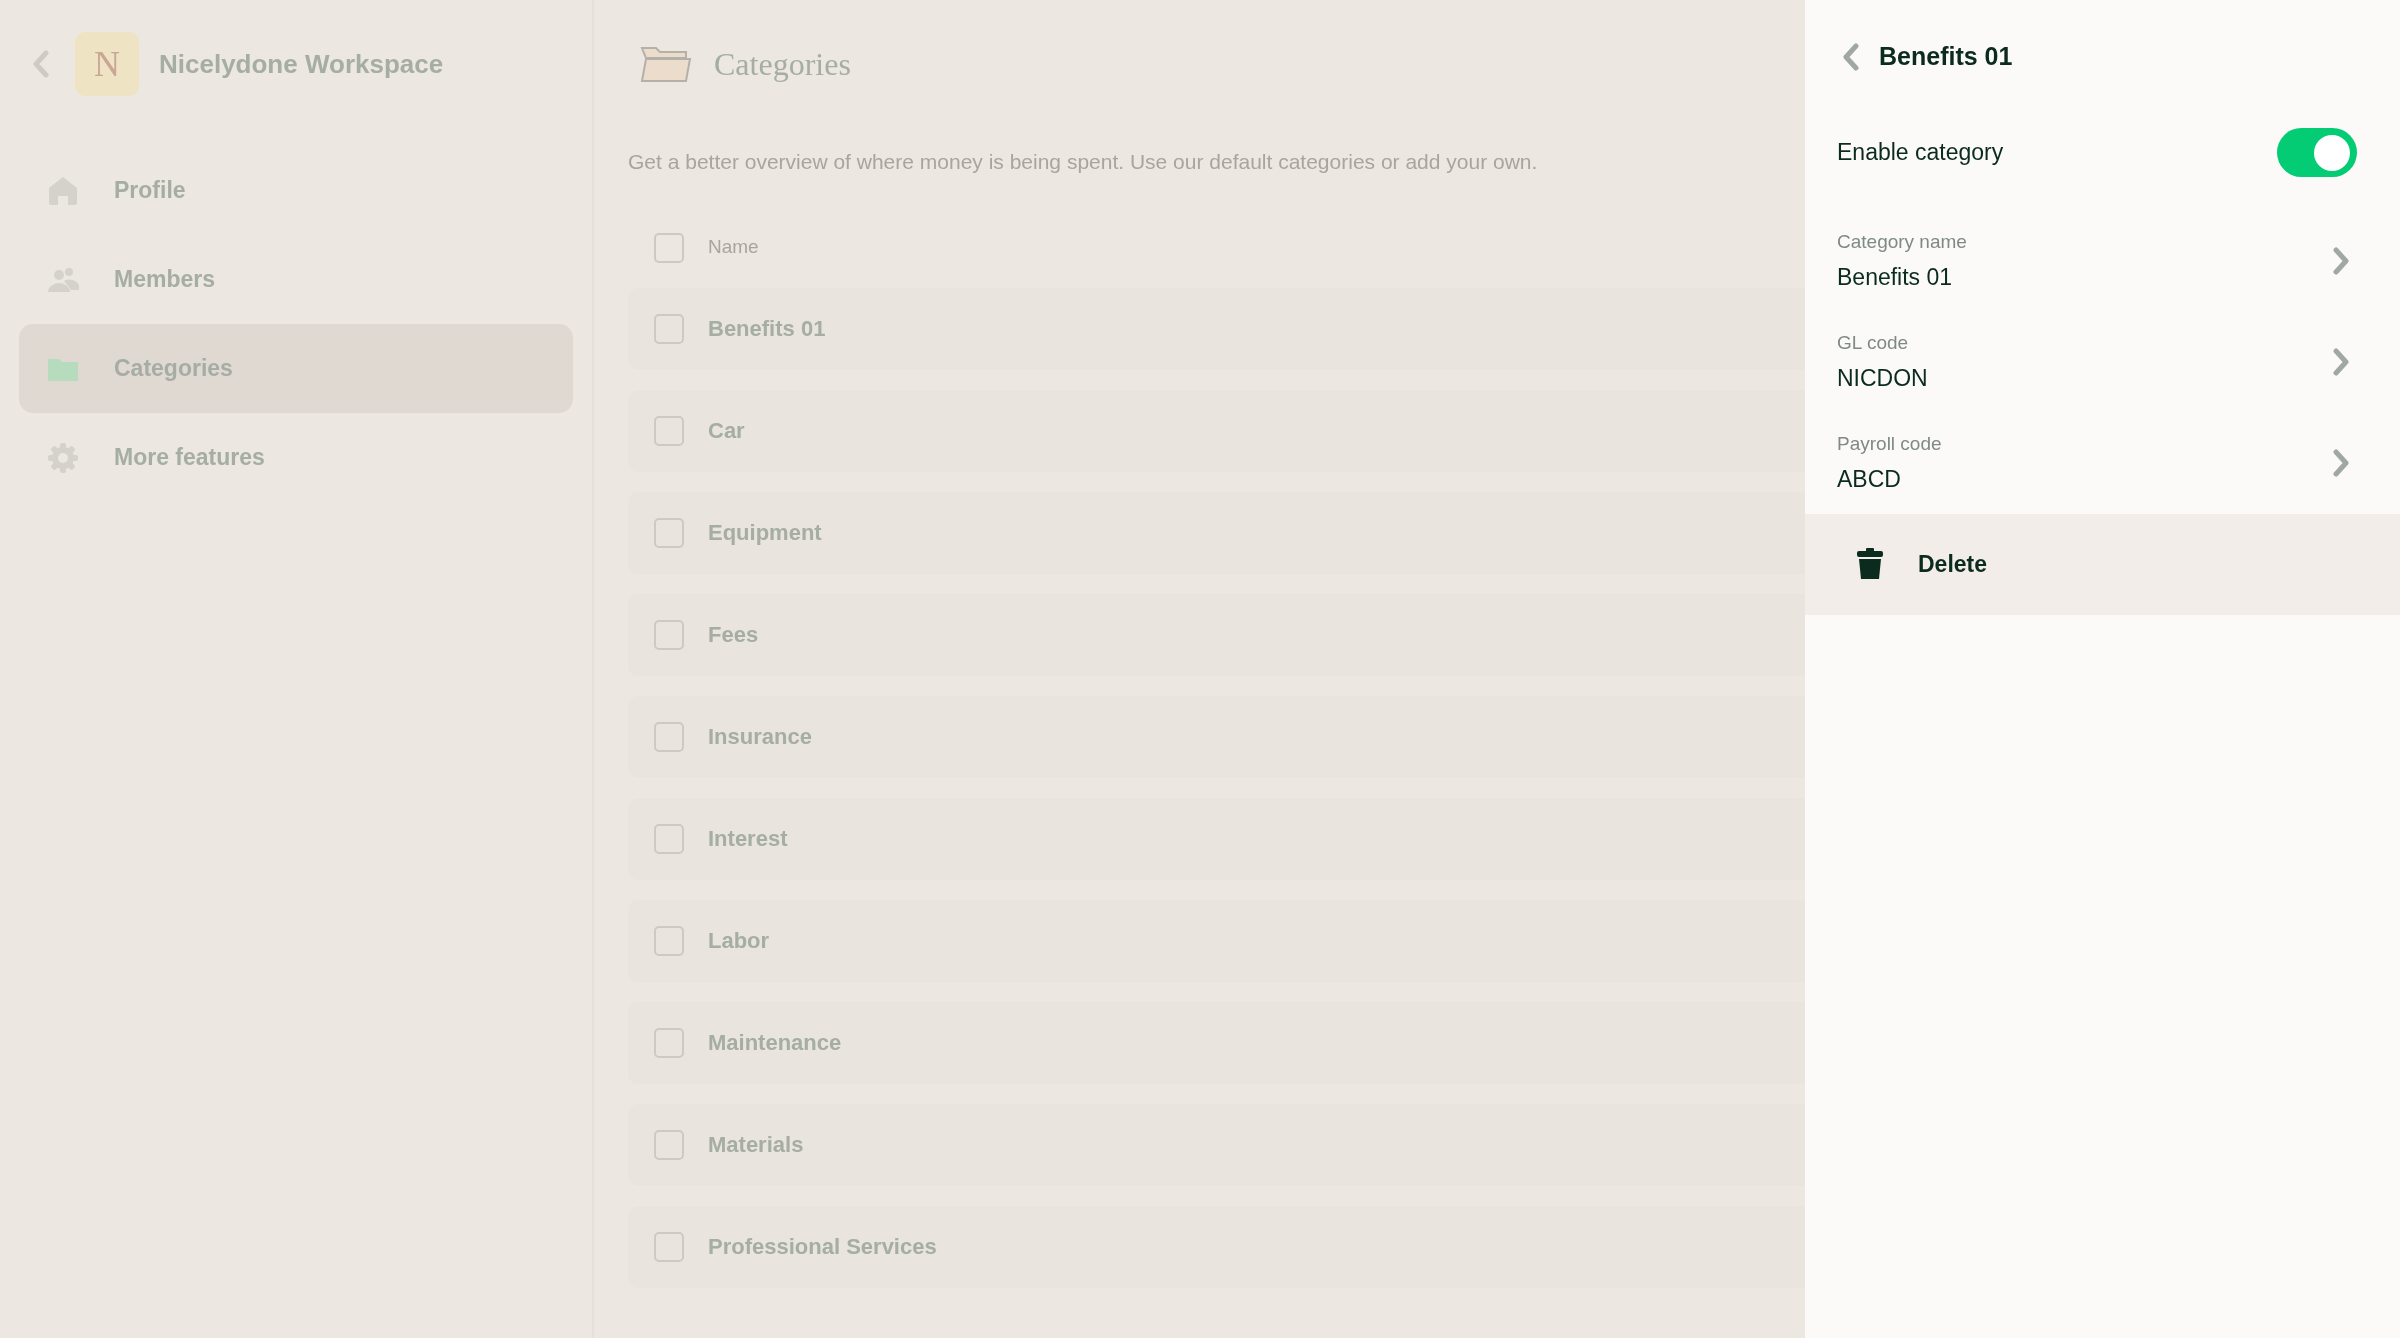 This screenshot has width=2400, height=1338. Describe the element at coordinates (1882, 378) in the screenshot. I see `field-value: NICDON` at that location.